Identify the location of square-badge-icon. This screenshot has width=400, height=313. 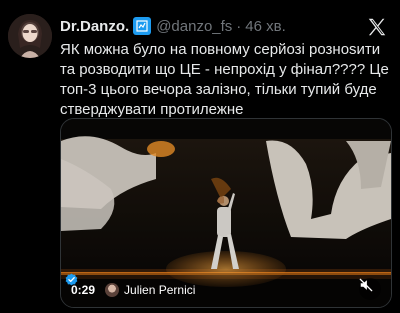
(142, 26).